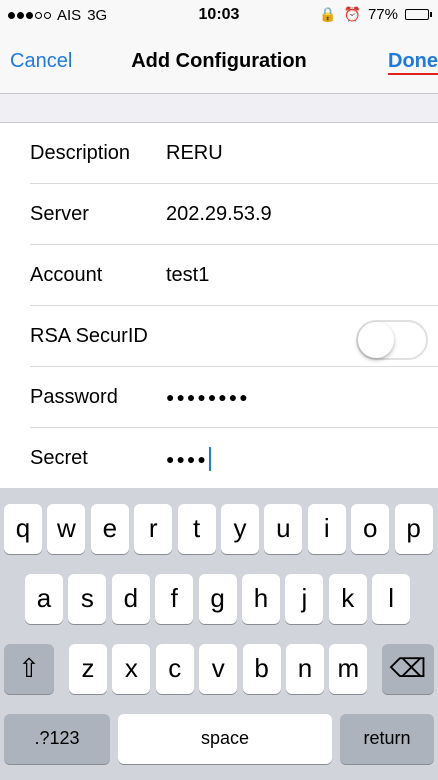 This screenshot has width=438, height=780. Describe the element at coordinates (59, 458) in the screenshot. I see `secret-label: Secret` at that location.